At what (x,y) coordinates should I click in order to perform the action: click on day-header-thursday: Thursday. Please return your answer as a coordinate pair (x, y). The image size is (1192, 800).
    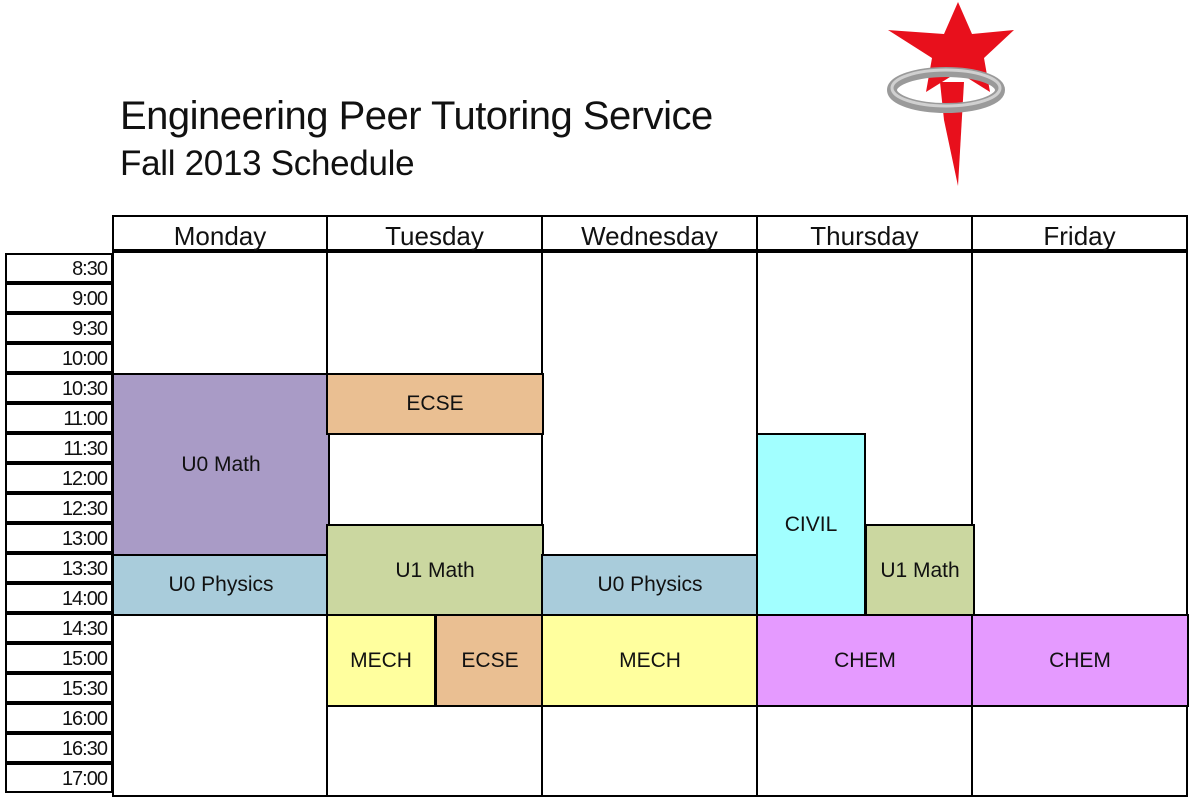
    Looking at the image, I should click on (864, 233).